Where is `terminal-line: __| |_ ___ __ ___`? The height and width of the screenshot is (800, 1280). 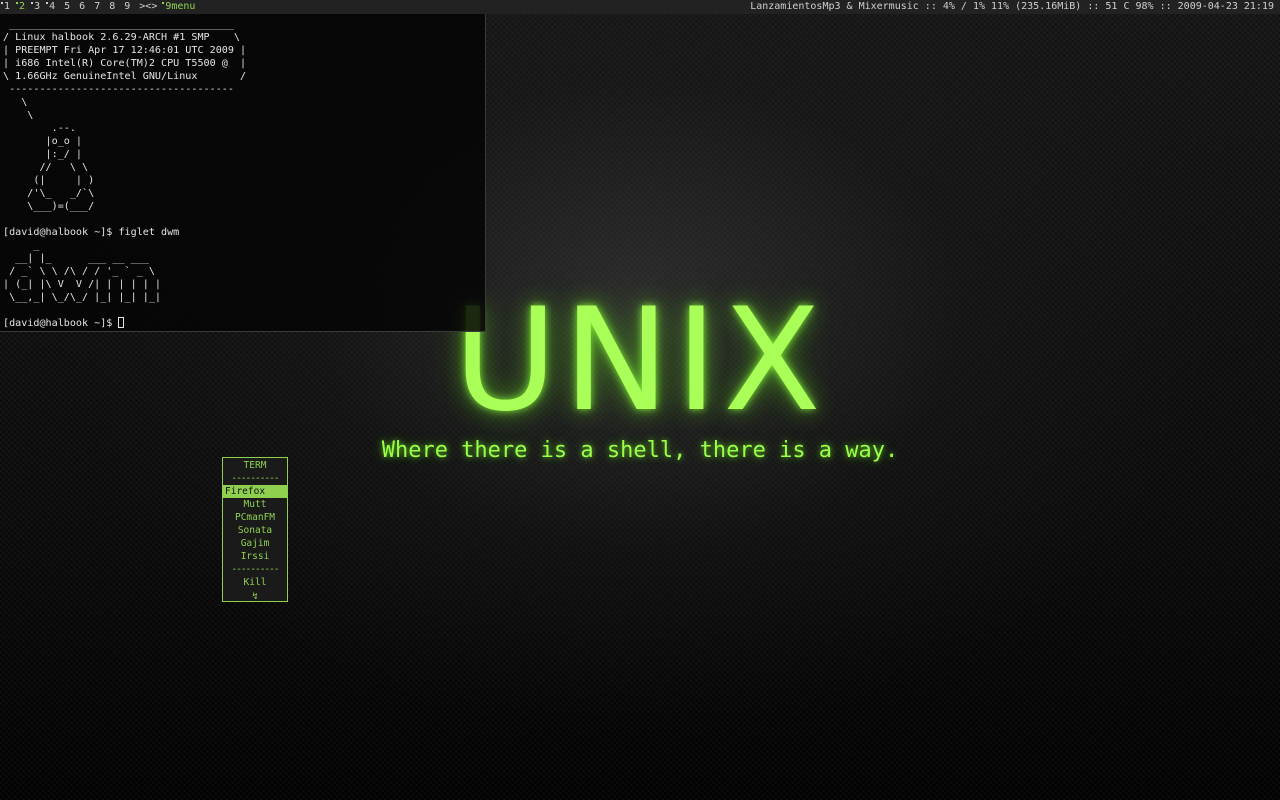
terminal-line: __| |_ ___ __ ___ is located at coordinates (76, 258).